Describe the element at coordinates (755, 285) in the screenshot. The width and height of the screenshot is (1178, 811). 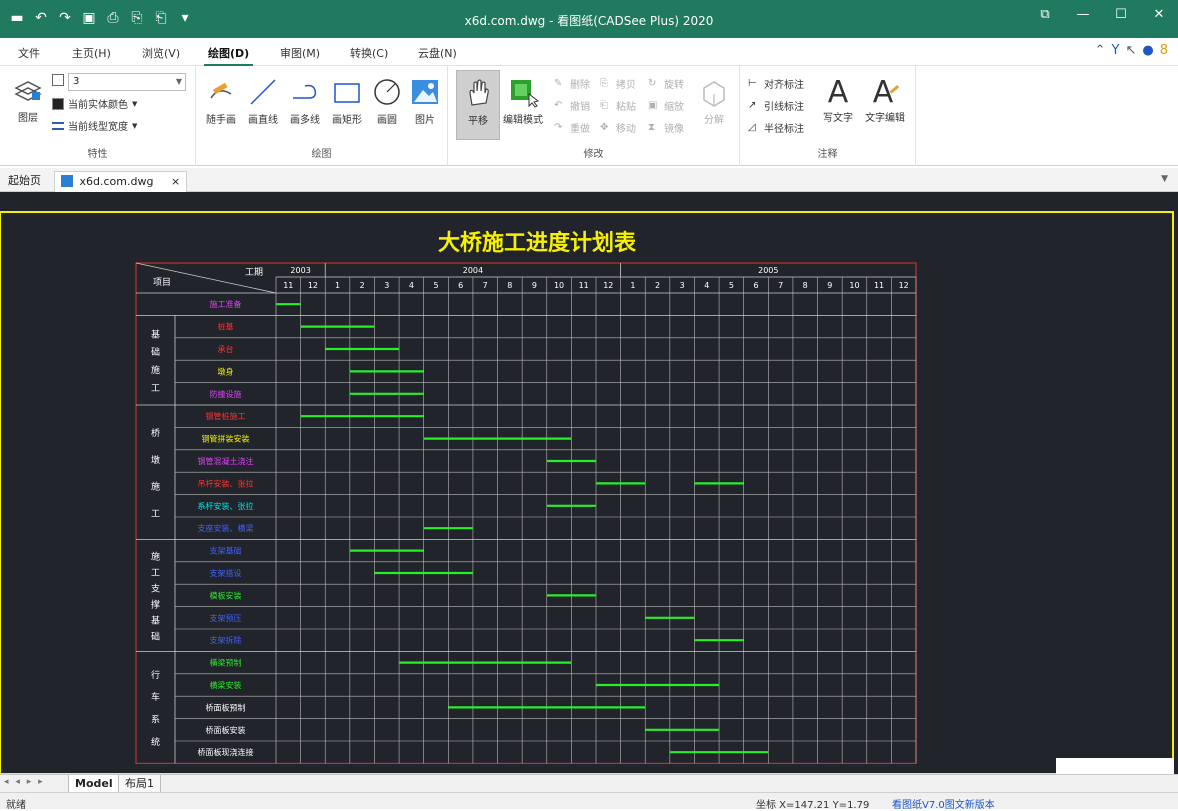
I see `month-label: 6` at that location.